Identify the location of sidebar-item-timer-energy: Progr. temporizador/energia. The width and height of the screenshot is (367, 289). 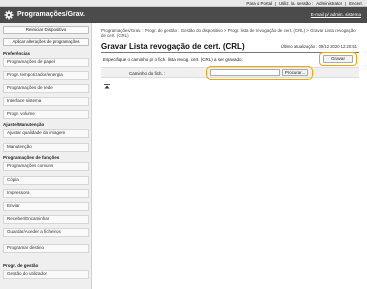
(46, 75).